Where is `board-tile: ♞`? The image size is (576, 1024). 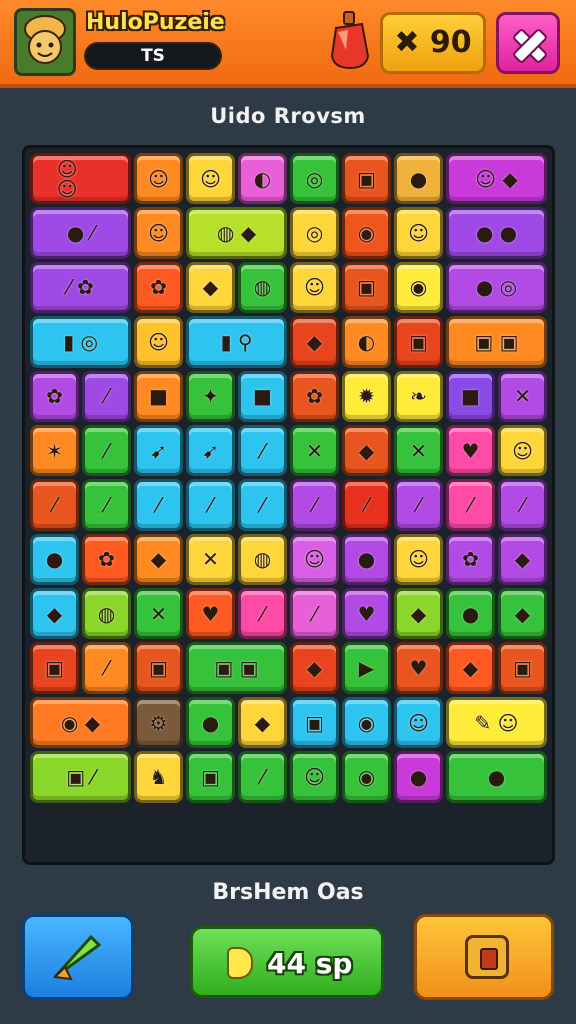 board-tile: ♞ is located at coordinates (158, 777).